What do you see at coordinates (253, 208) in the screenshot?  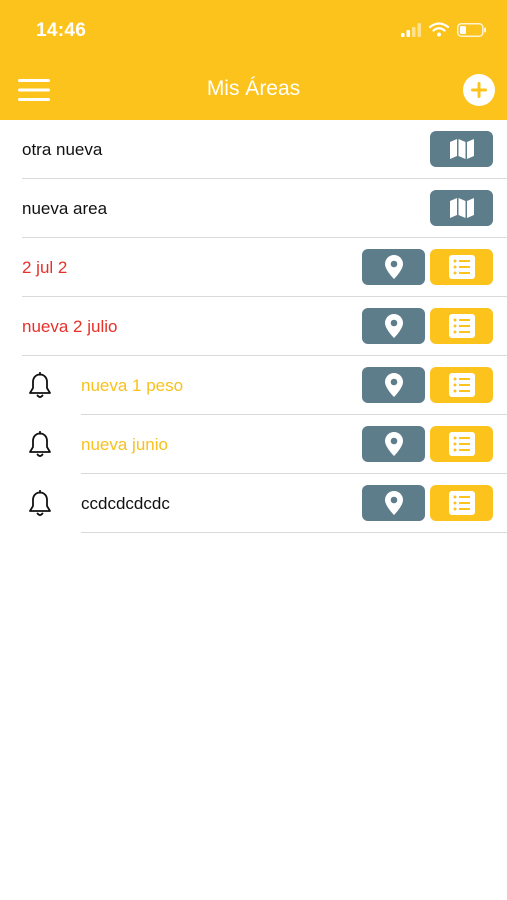 I see `area-row: nueva area` at bounding box center [253, 208].